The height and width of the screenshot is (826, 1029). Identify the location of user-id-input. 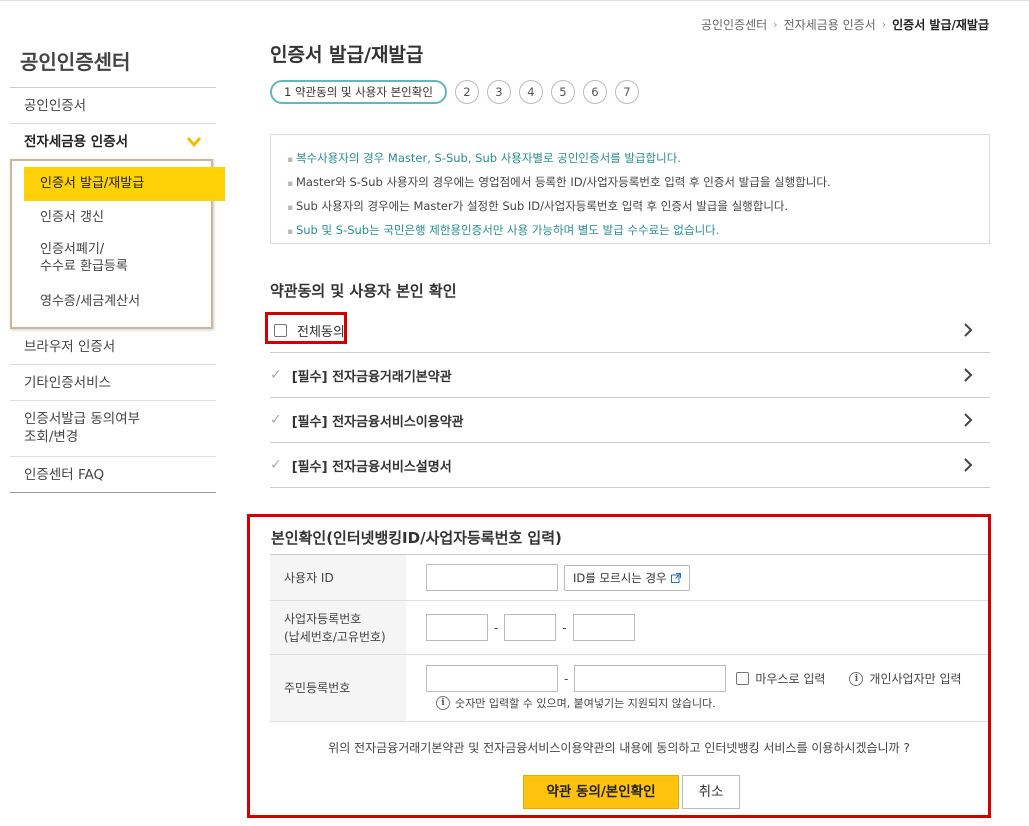
(492, 577).